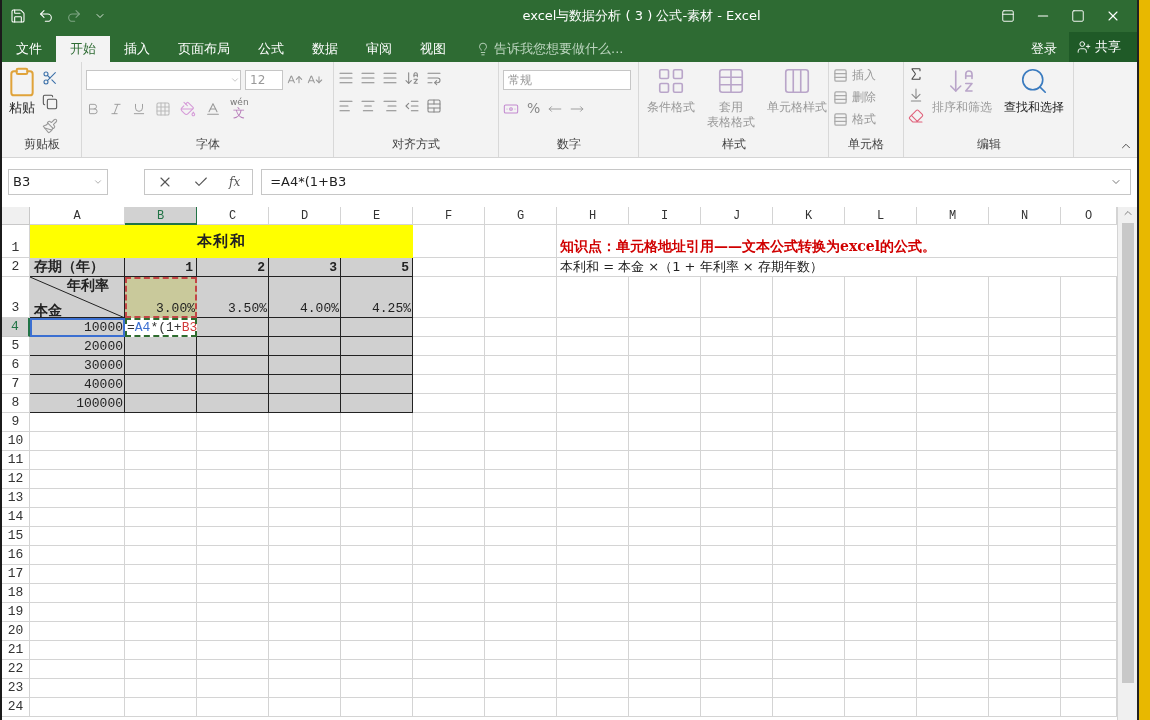  I want to click on ribbon-tab: 审阅, so click(379, 49).